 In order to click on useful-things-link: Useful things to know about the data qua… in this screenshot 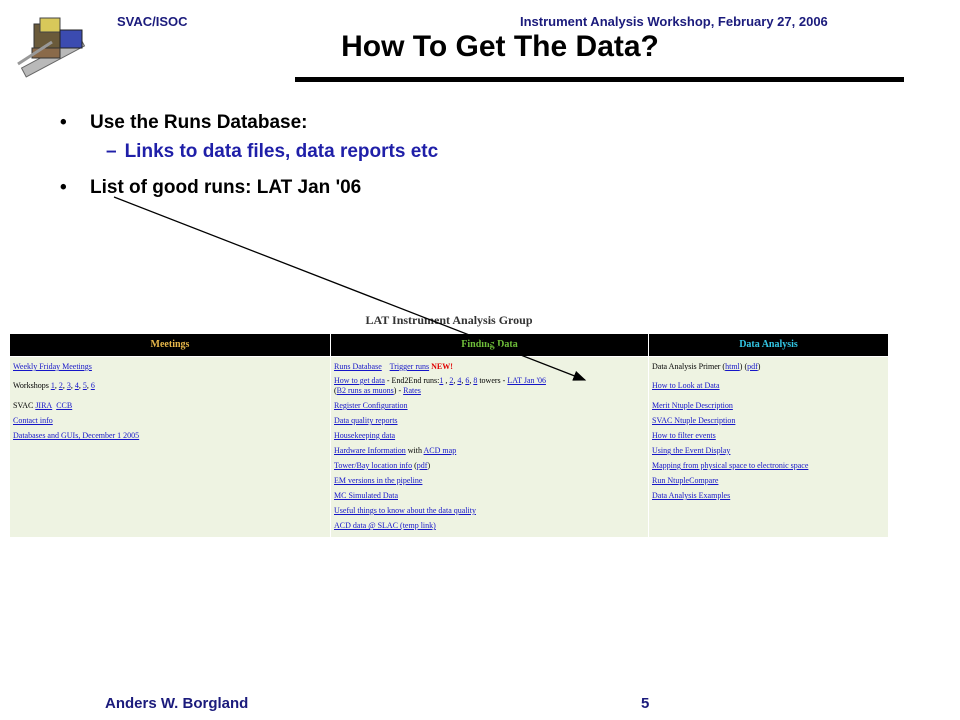, I will do `click(405, 510)`.